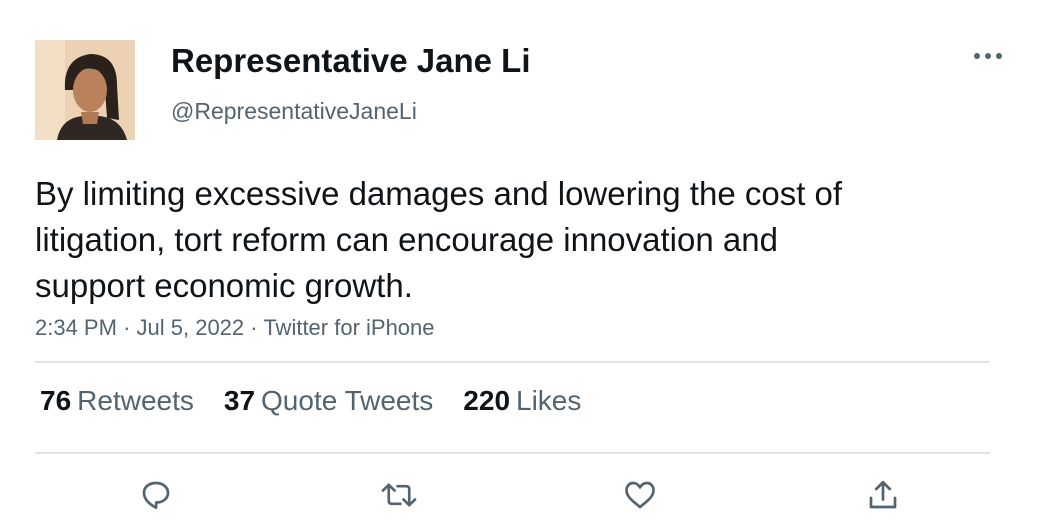  I want to click on retweet-button, so click(399, 495).